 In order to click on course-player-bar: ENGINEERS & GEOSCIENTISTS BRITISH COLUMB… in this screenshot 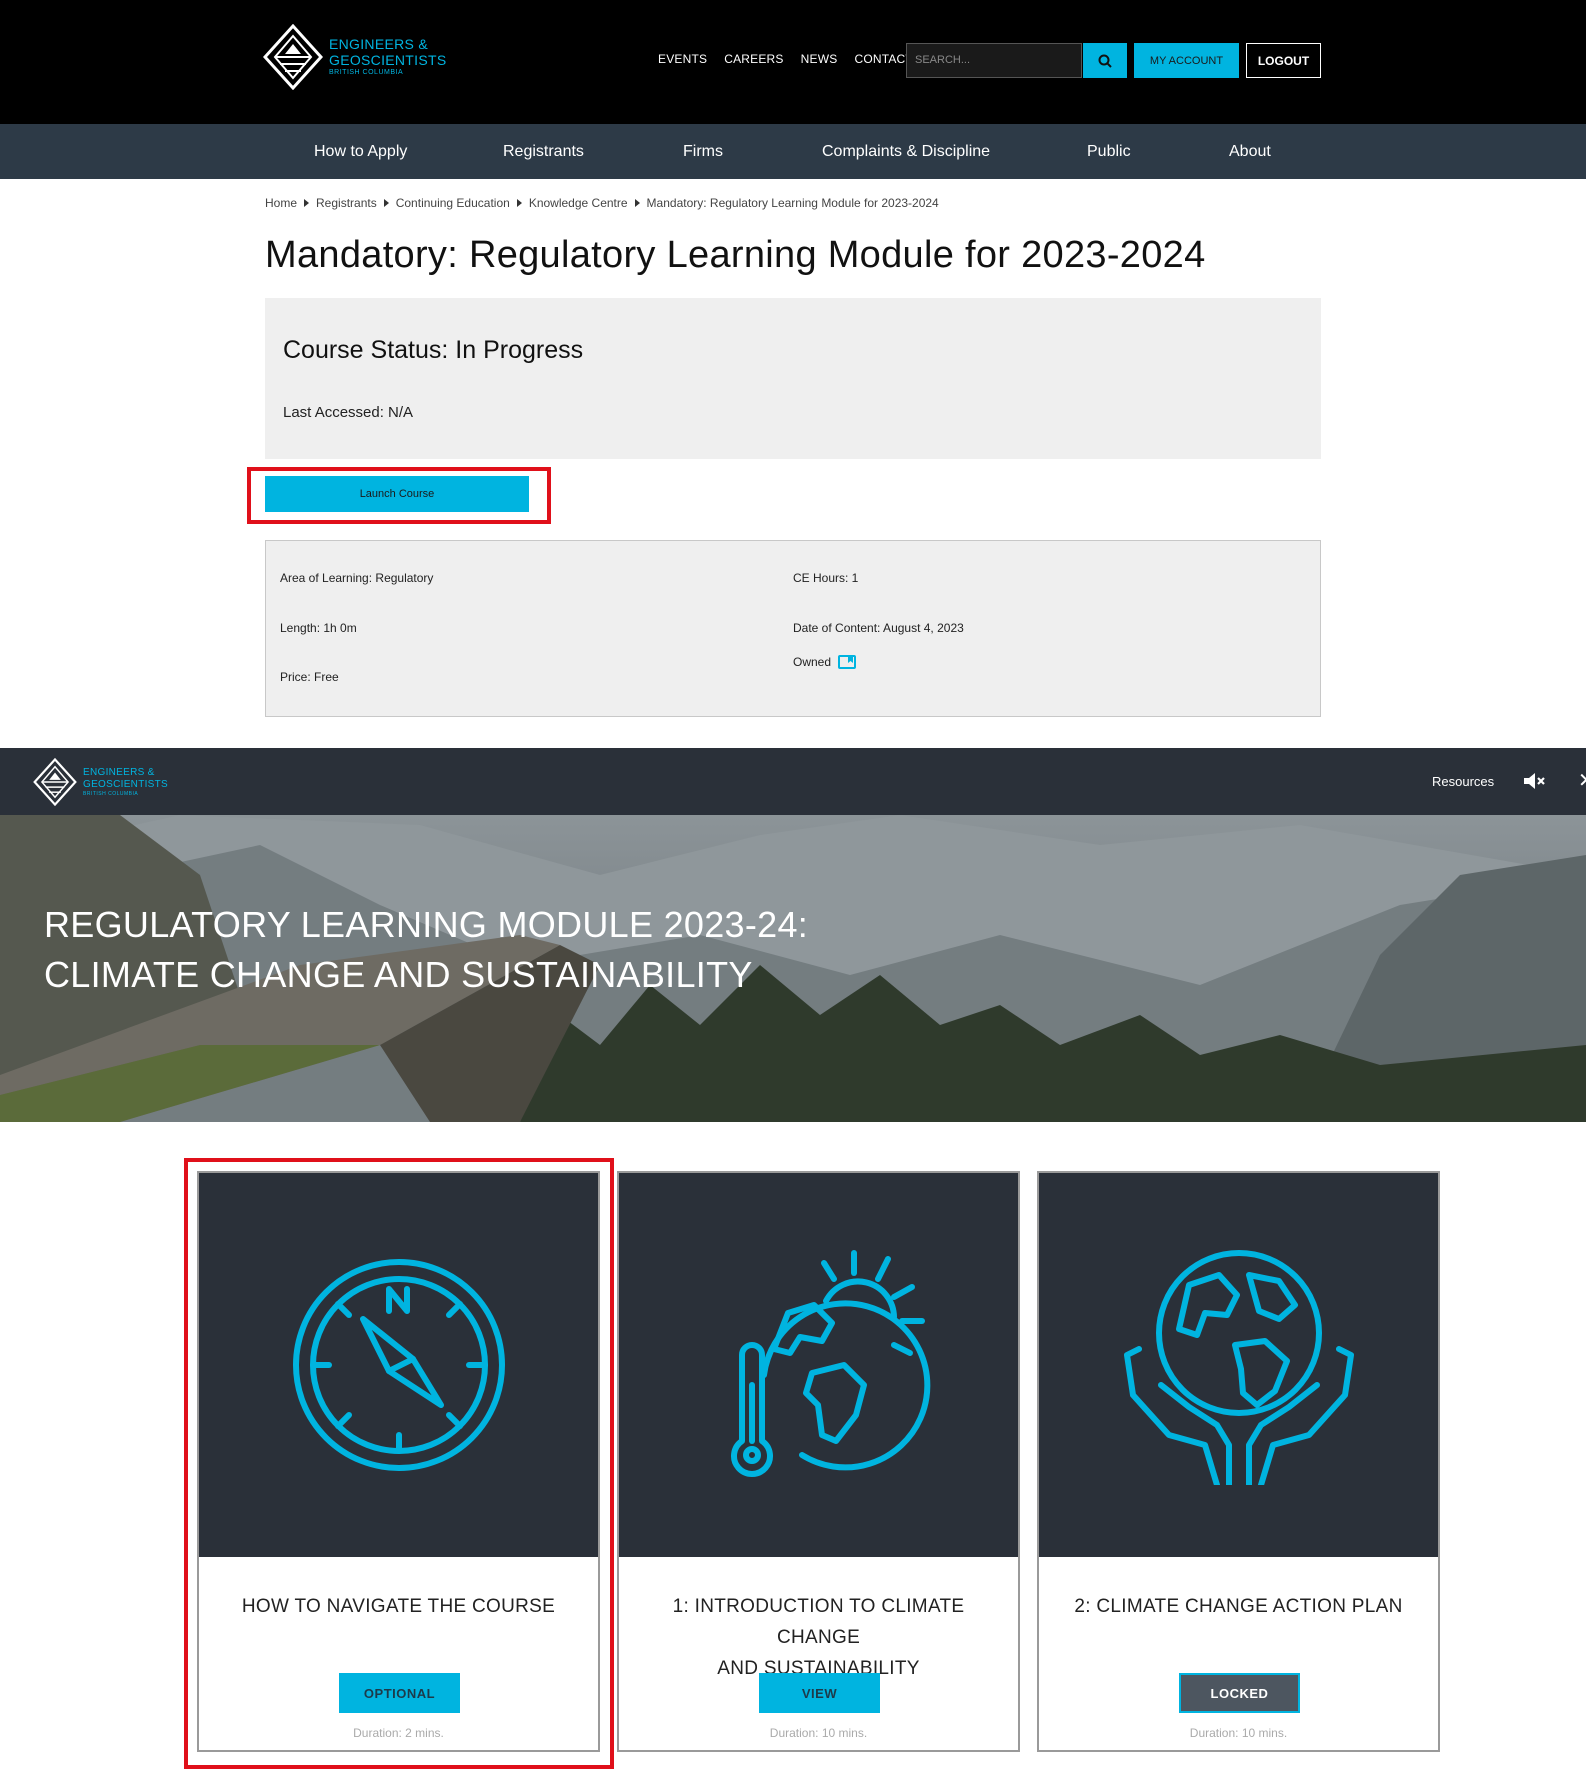, I will do `click(793, 781)`.